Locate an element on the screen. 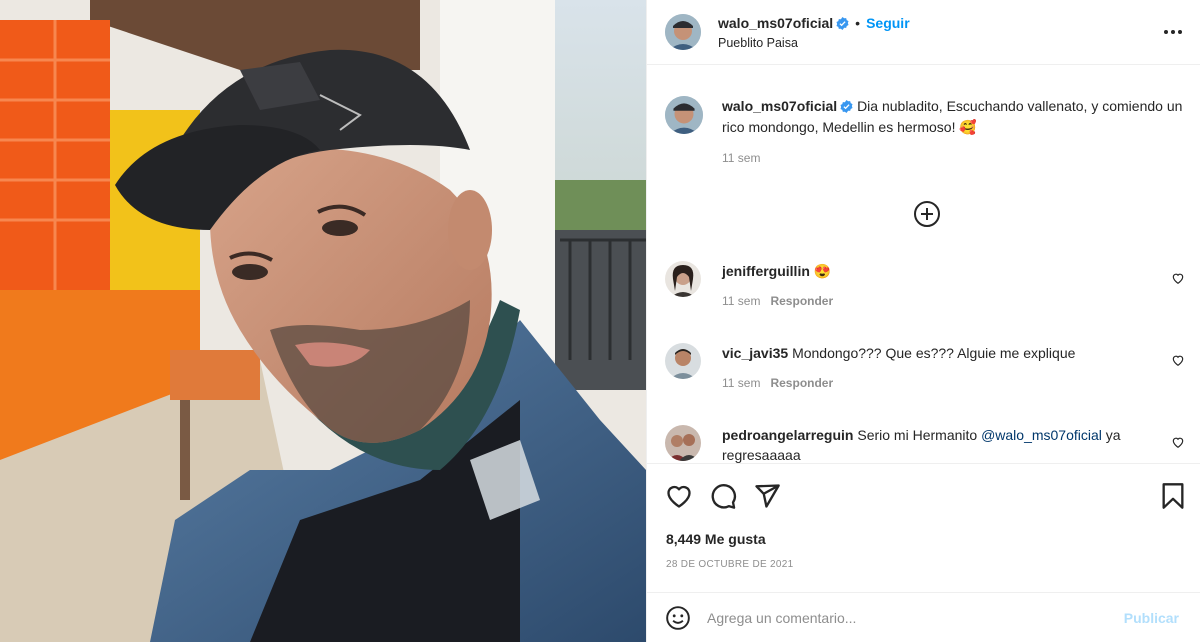 The image size is (1200, 642). author-username: walo_ms07oficial is located at coordinates (775, 23).